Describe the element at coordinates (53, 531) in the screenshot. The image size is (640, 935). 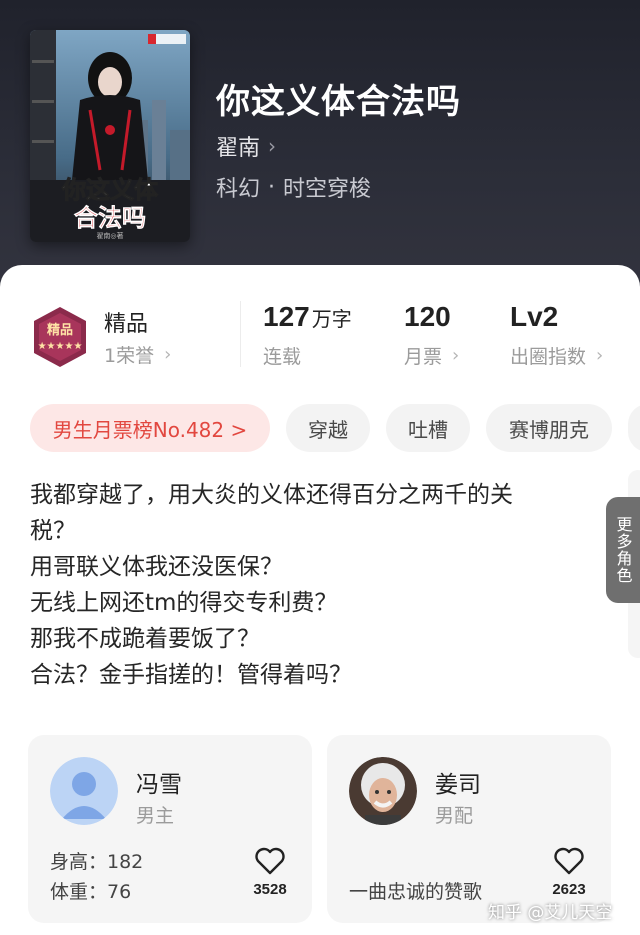
I see `synopsis-line: 税？` at that location.